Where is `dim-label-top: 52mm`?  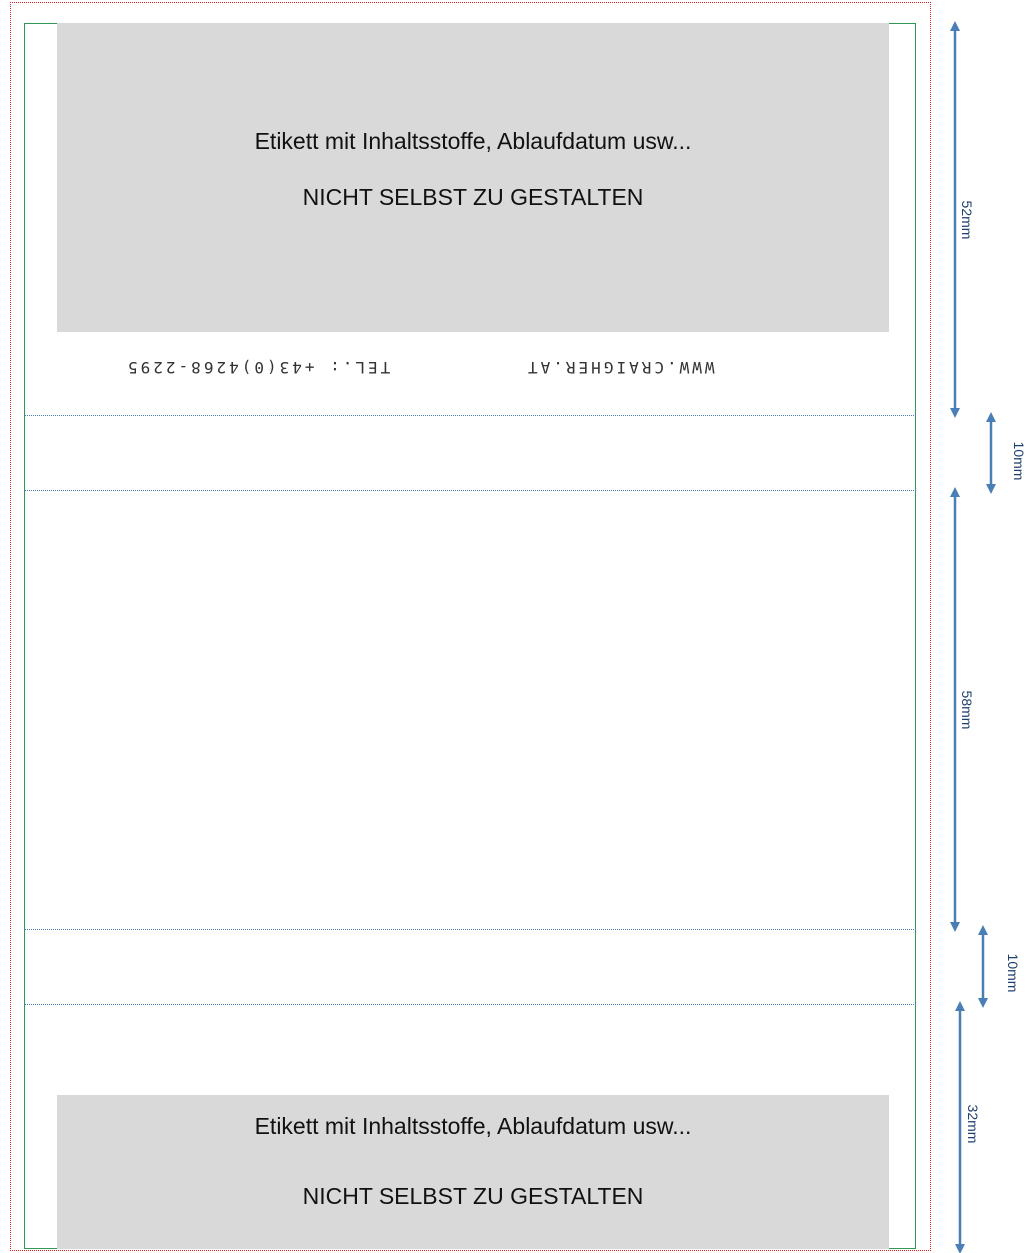
dim-label-top: 52mm is located at coordinates (967, 220).